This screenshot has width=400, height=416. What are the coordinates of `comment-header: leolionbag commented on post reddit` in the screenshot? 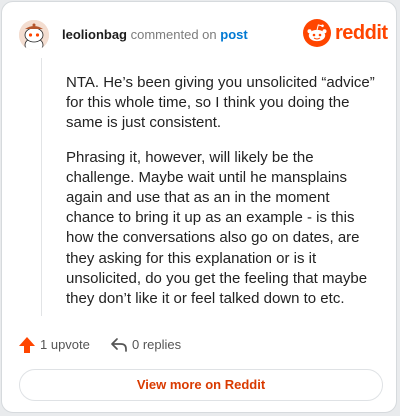 It's located at (203, 36).